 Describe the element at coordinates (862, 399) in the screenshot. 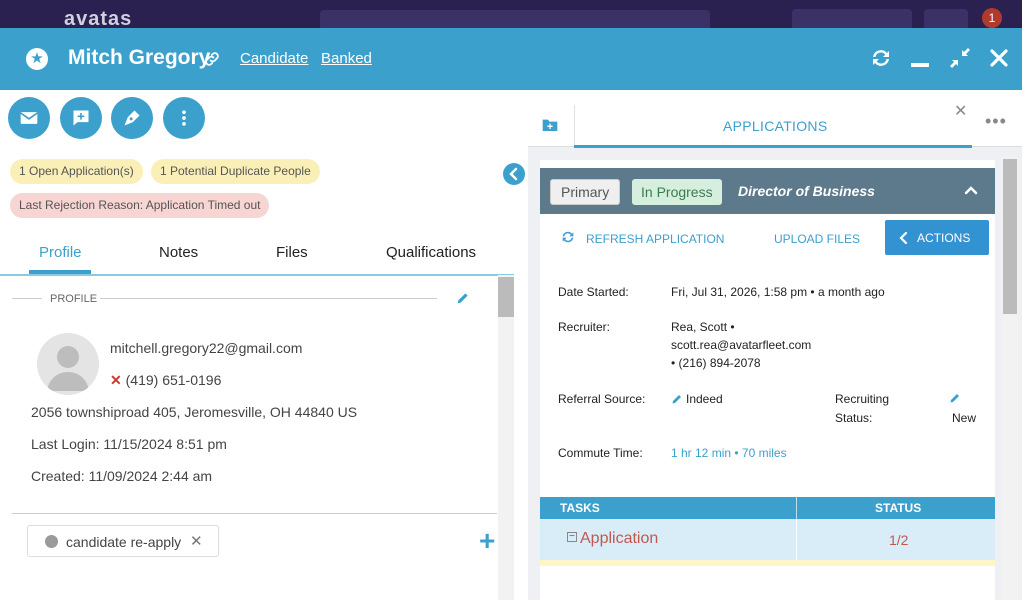

I see `recruiting-status-label: Recruiting` at that location.